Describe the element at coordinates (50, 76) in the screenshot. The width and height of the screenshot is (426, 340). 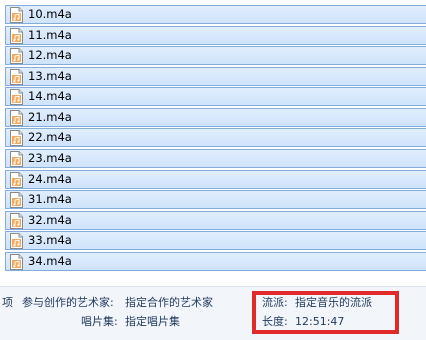
I see `file-name: 13.m4a` at that location.